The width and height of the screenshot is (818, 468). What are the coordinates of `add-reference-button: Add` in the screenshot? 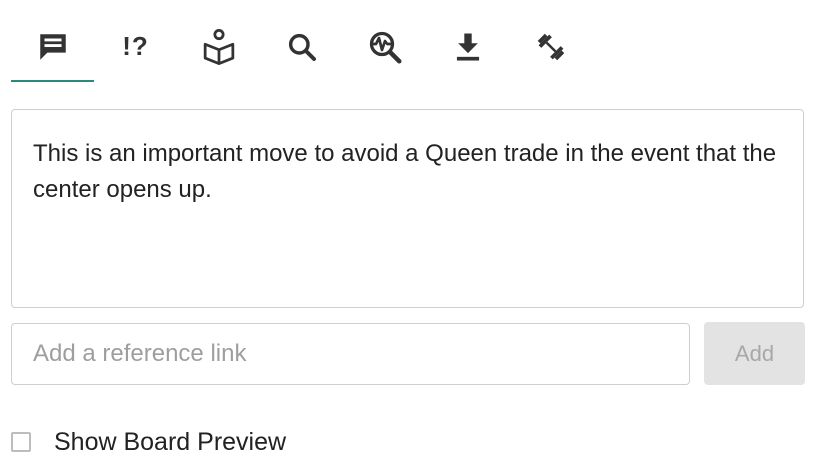 It's located at (754, 353).